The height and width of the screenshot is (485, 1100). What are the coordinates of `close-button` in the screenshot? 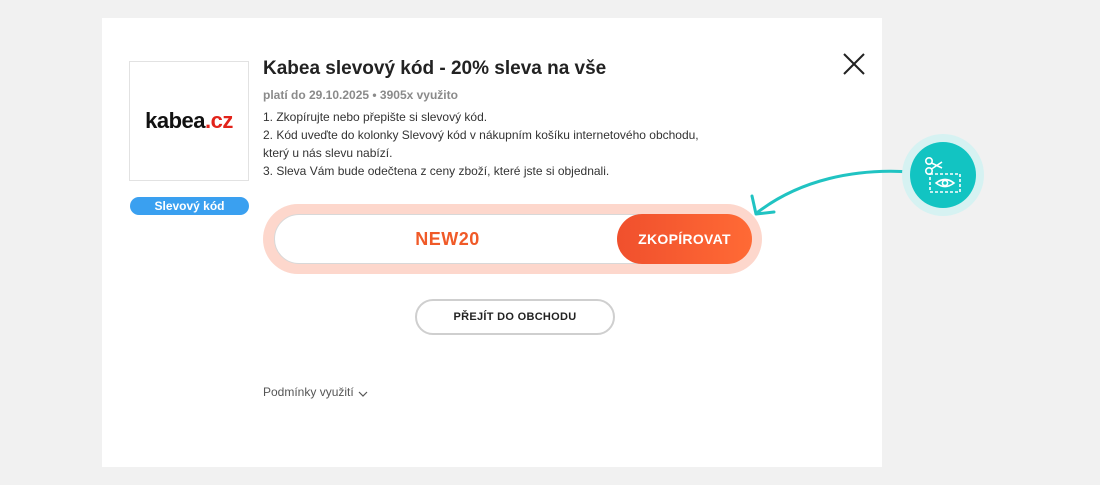 It's located at (854, 64).